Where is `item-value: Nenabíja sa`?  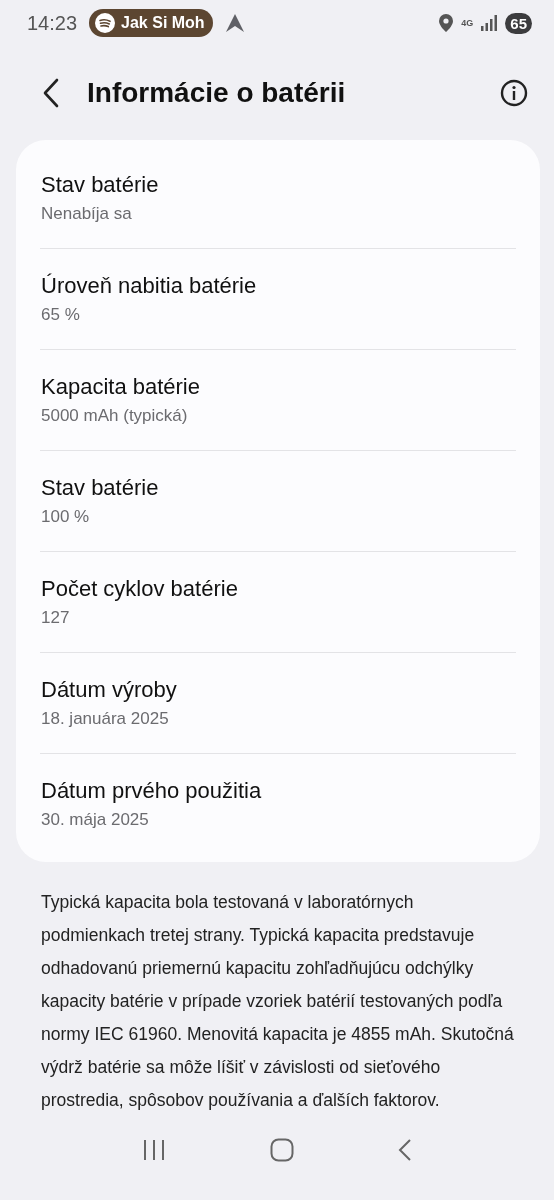
item-value: Nenabíja sa is located at coordinates (87, 214).